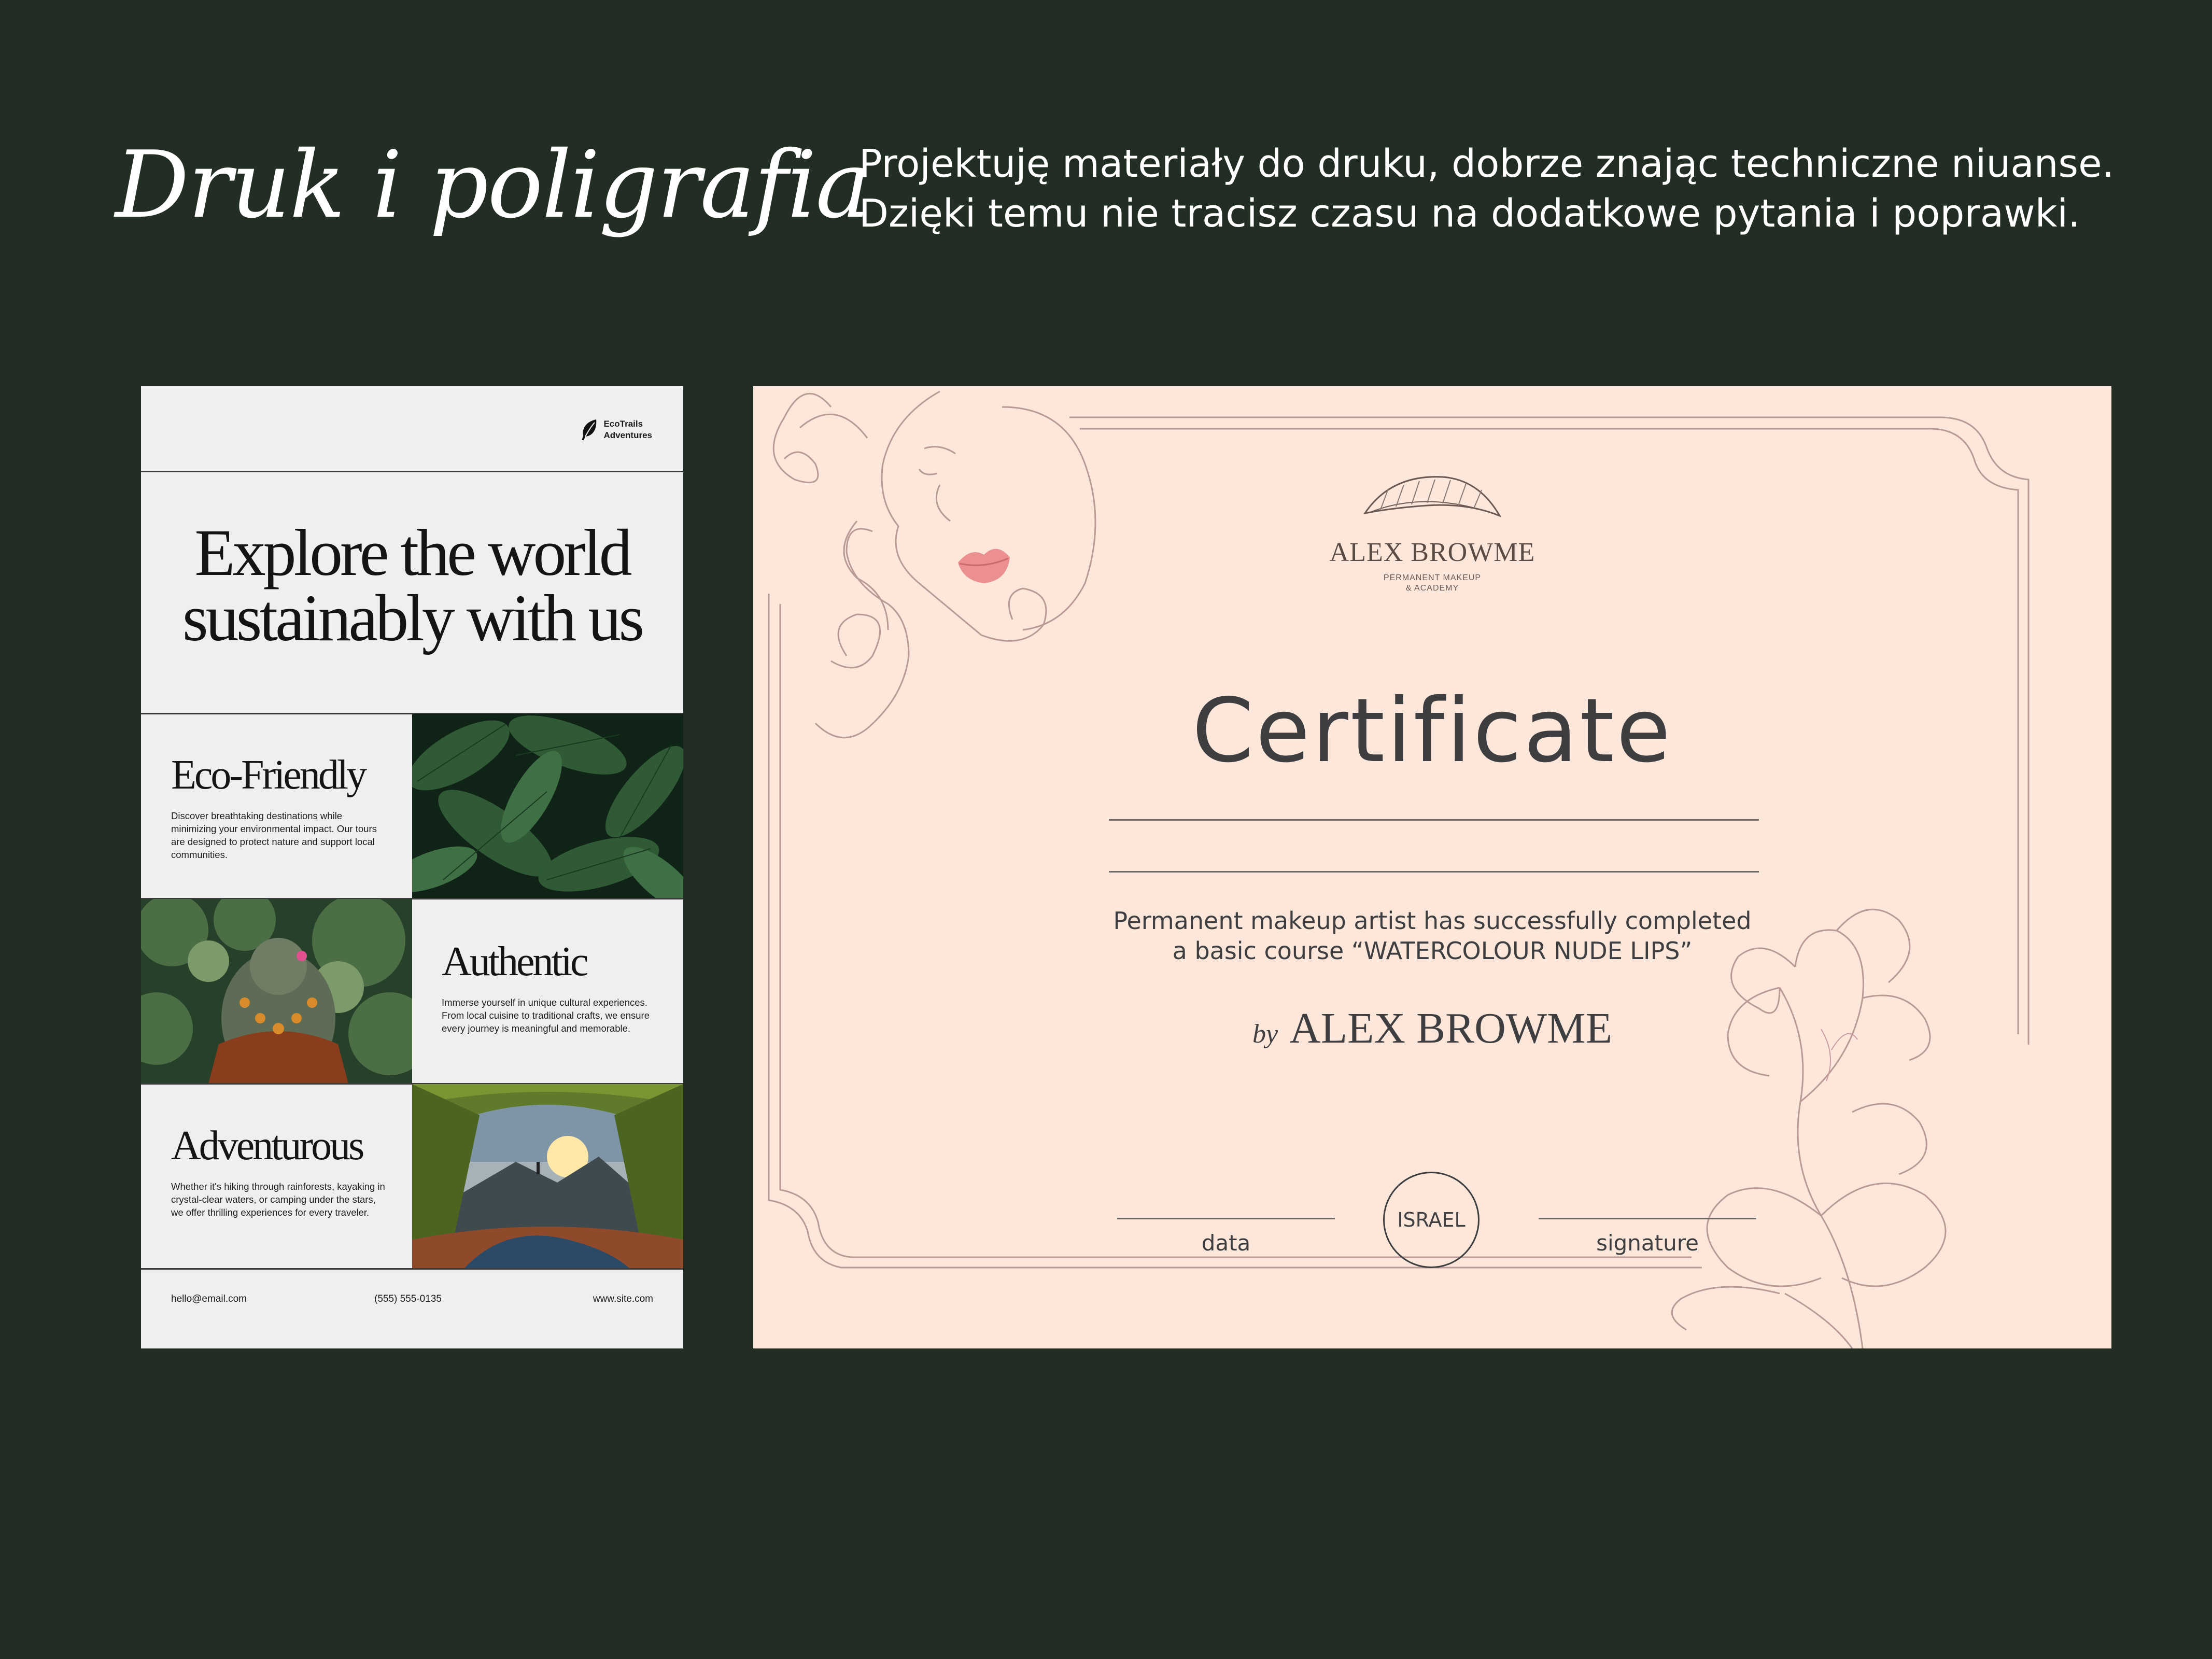 This screenshot has height=1659, width=2212. I want to click on poster-brand: EcoTrails Adventures, so click(616, 429).